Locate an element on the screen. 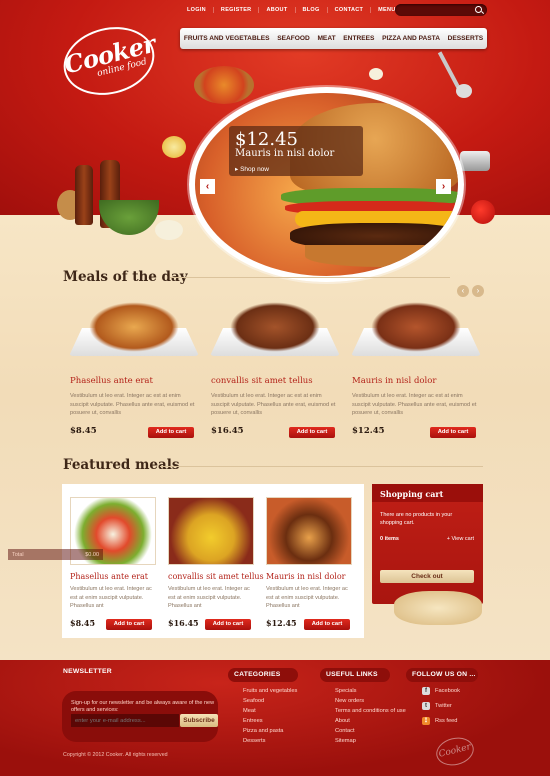 The image size is (550, 776). view-cart-link: + View cart is located at coordinates (459, 539).